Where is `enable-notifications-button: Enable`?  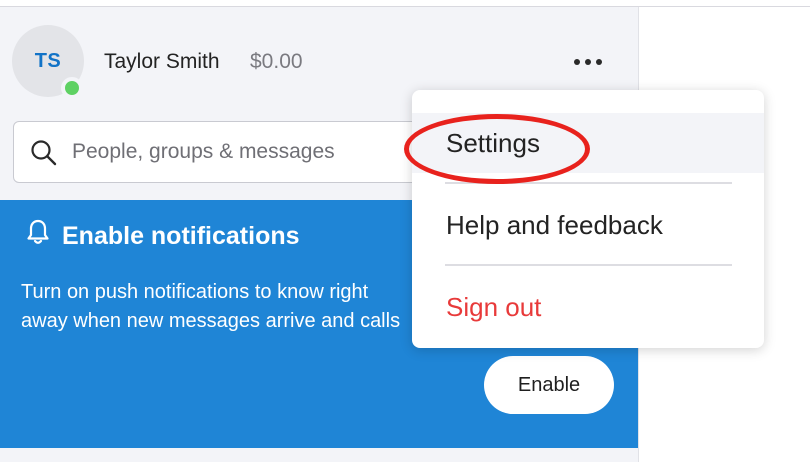
enable-notifications-button: Enable is located at coordinates (549, 385).